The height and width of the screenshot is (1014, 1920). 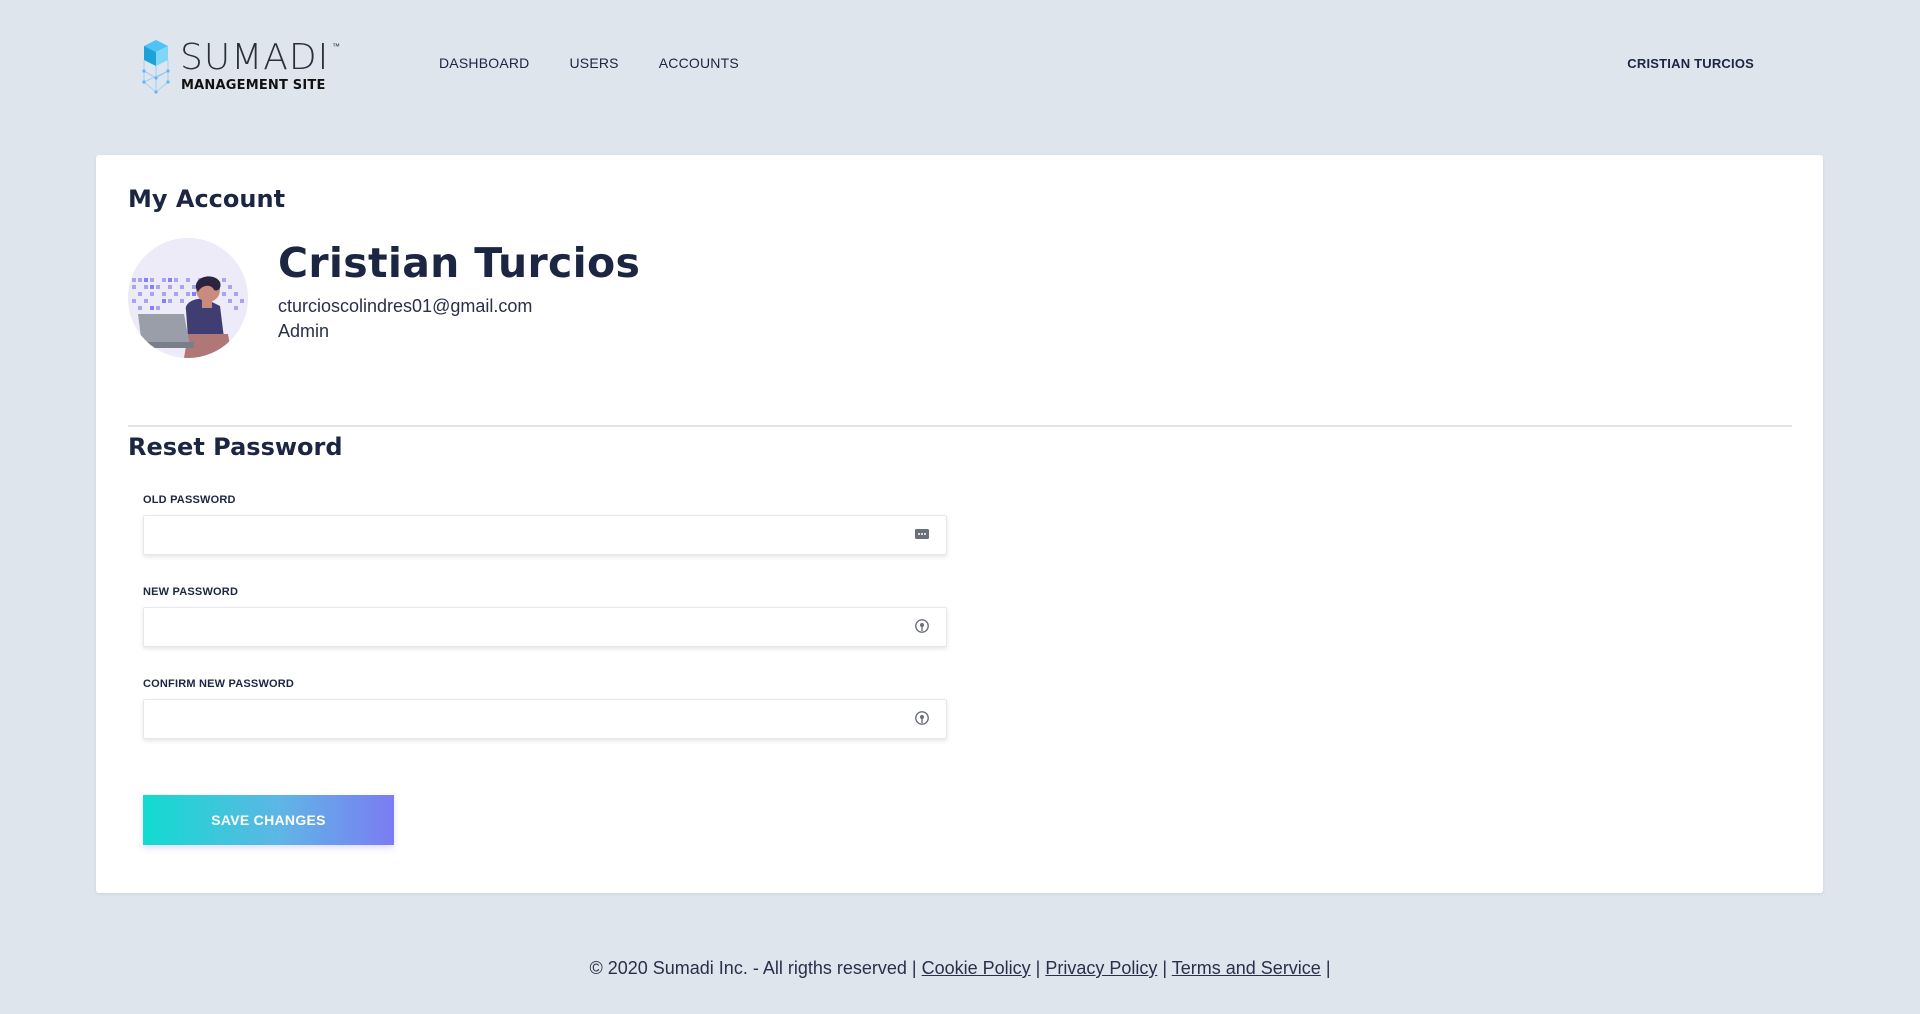 What do you see at coordinates (189, 500) in the screenshot?
I see `old-password-label: OLD PASSWORD` at bounding box center [189, 500].